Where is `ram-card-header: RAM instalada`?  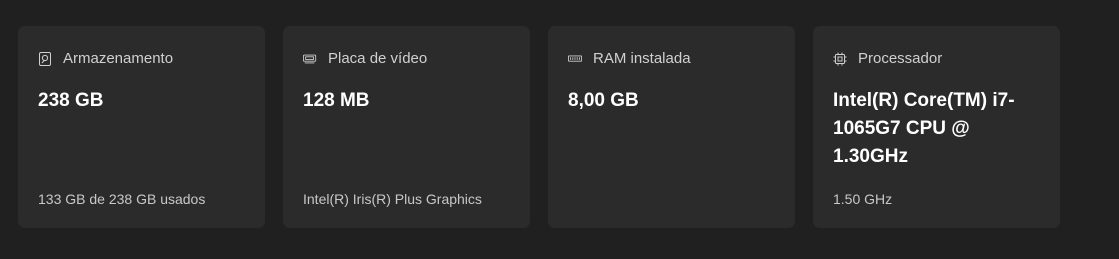 ram-card-header: RAM instalada is located at coordinates (629, 59).